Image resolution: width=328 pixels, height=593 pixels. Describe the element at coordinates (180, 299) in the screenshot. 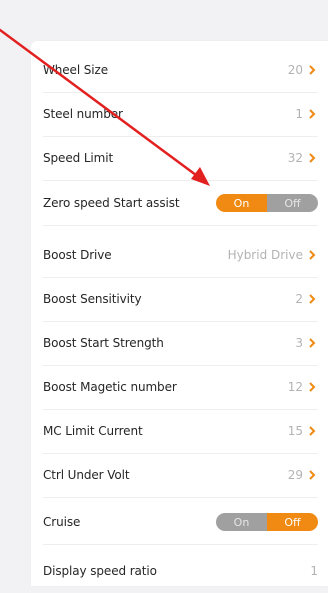

I see `setting-row-boost-sensitivity: Boost Sensitivity 2` at that location.